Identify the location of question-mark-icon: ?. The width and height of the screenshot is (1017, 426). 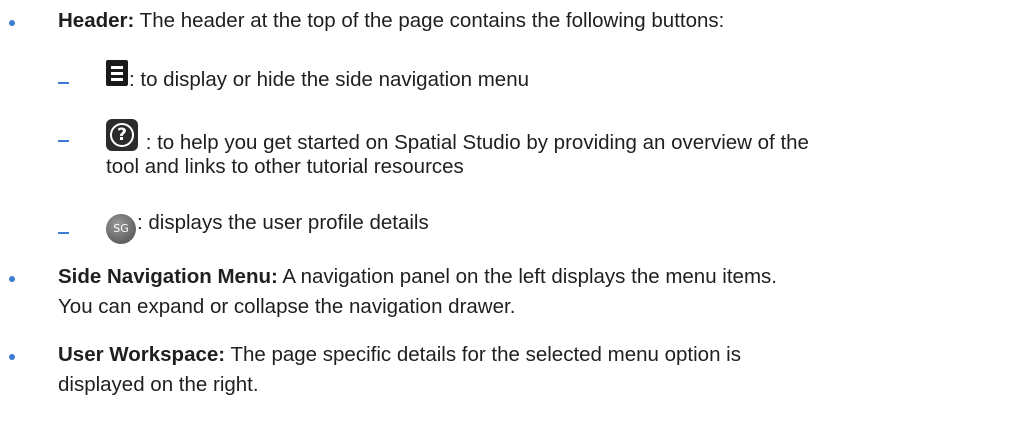
(122, 135).